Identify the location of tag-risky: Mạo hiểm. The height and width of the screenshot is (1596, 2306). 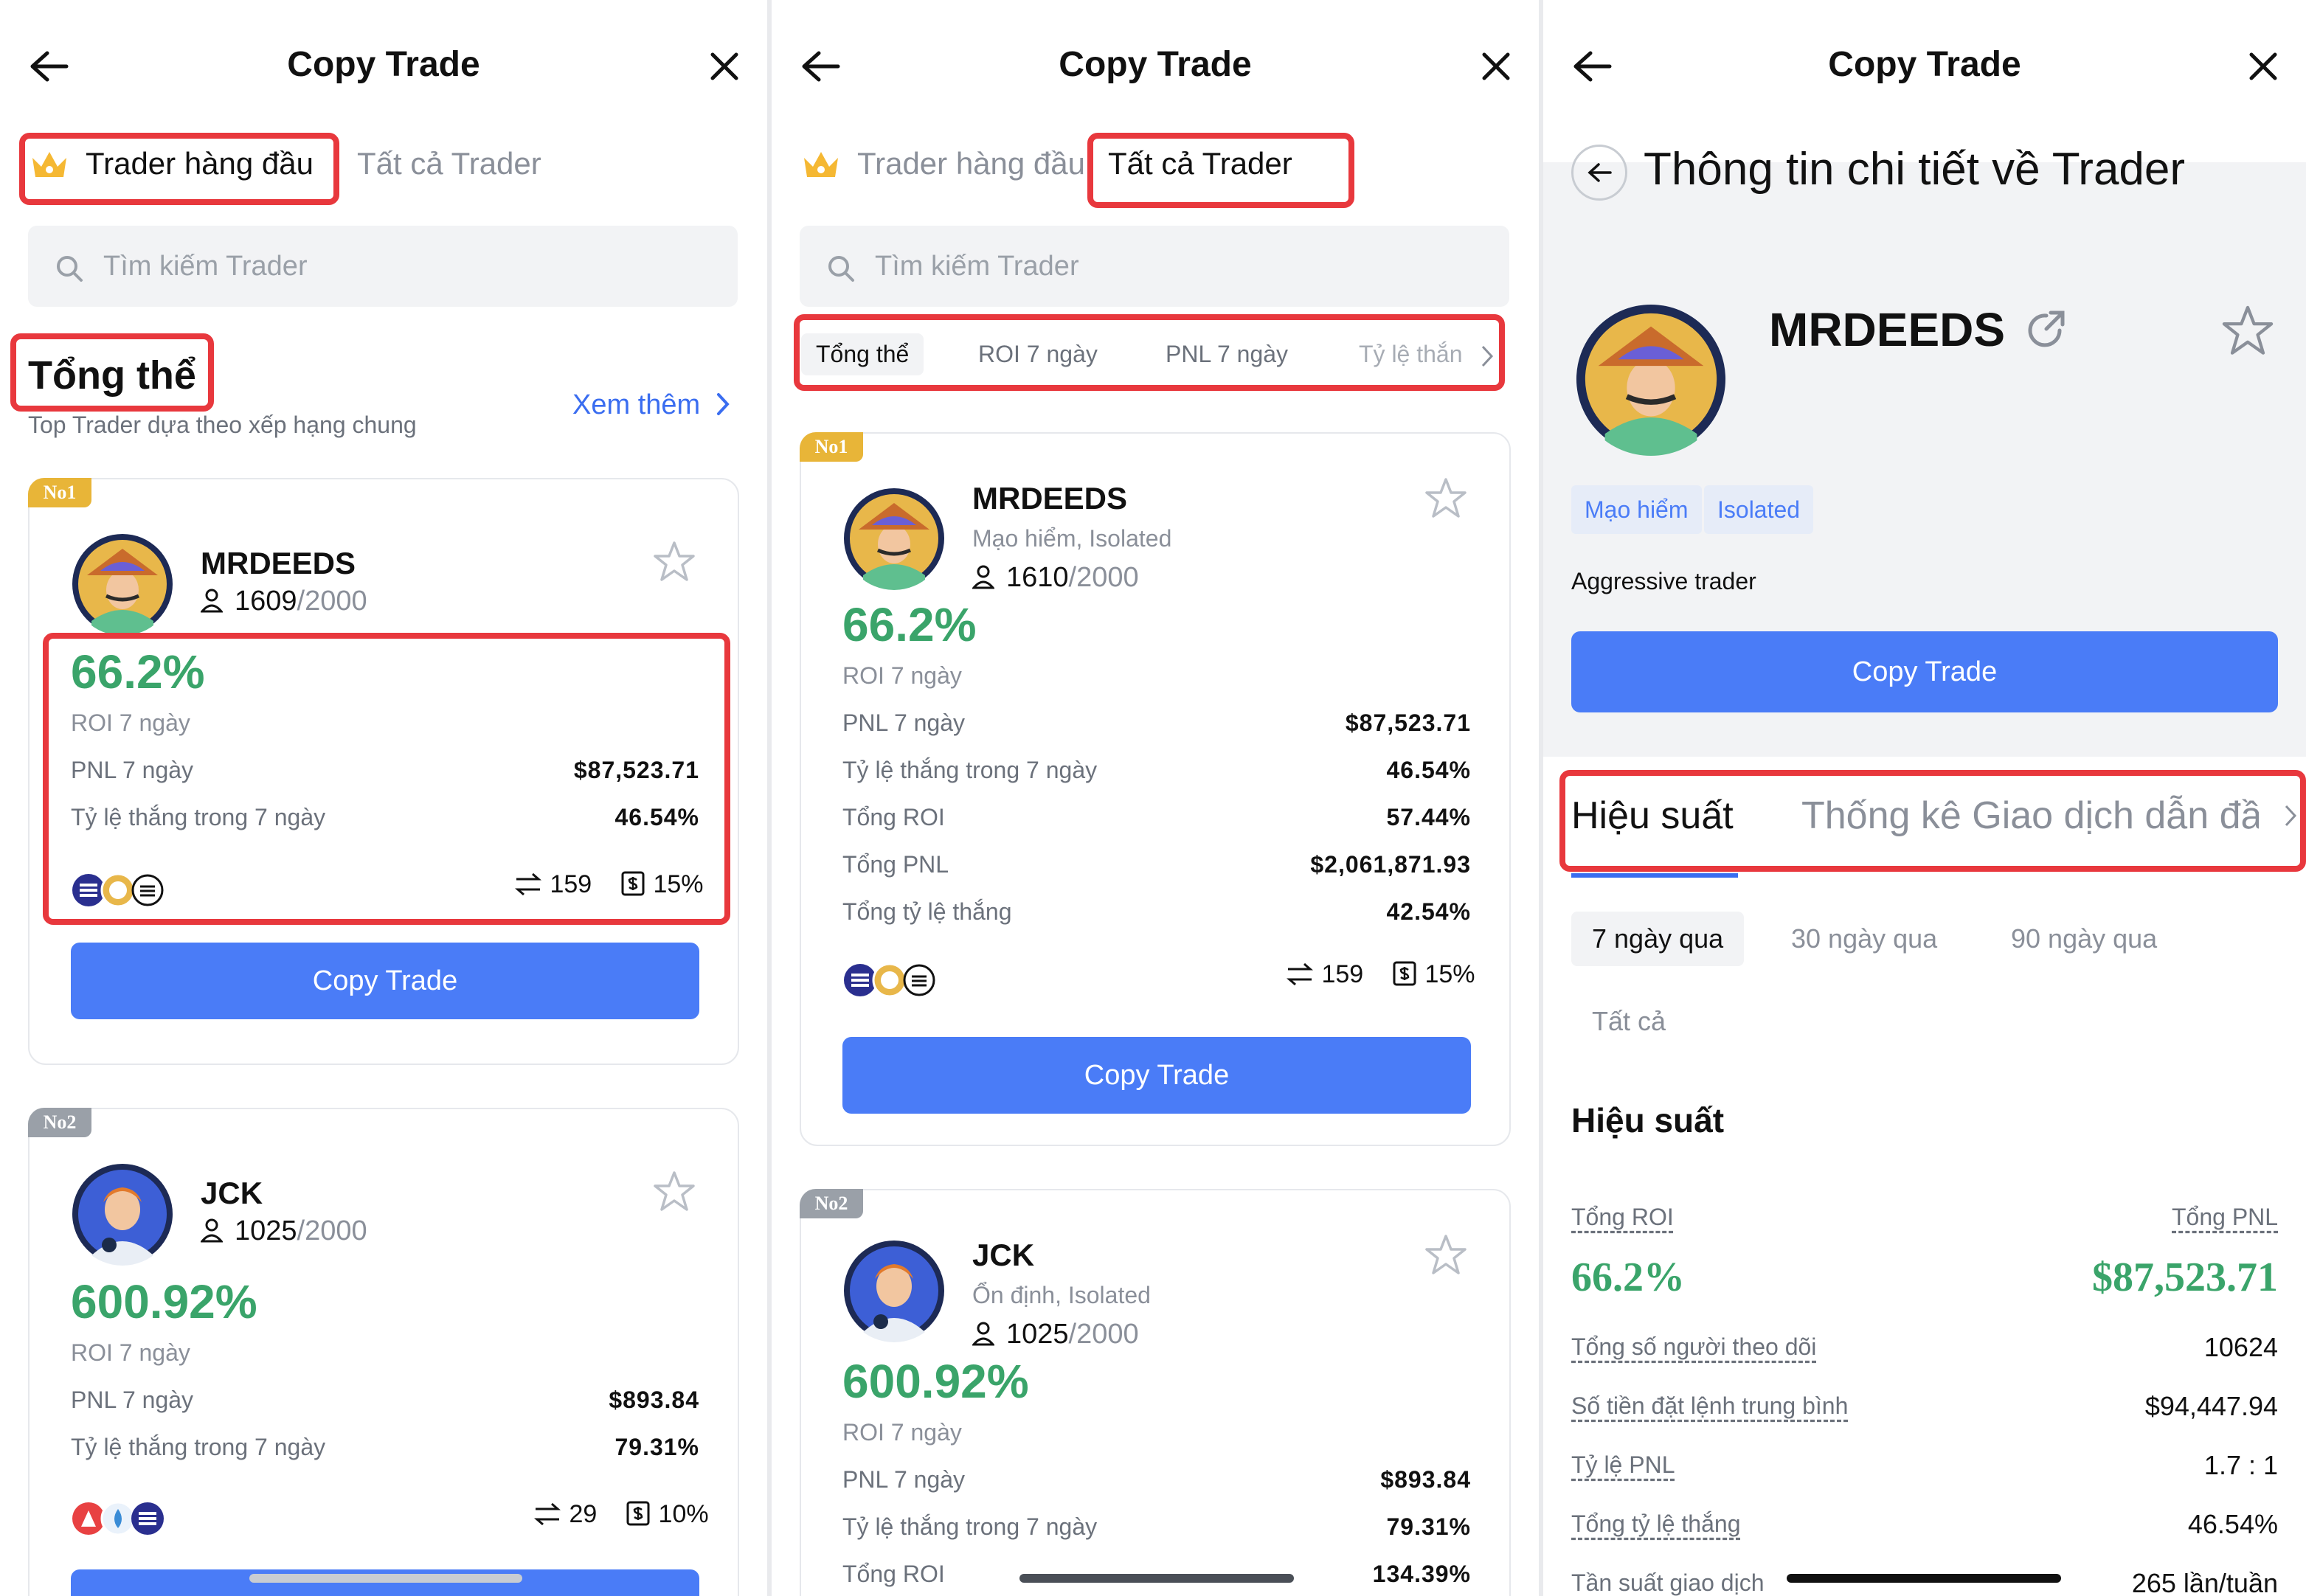
(1637, 510).